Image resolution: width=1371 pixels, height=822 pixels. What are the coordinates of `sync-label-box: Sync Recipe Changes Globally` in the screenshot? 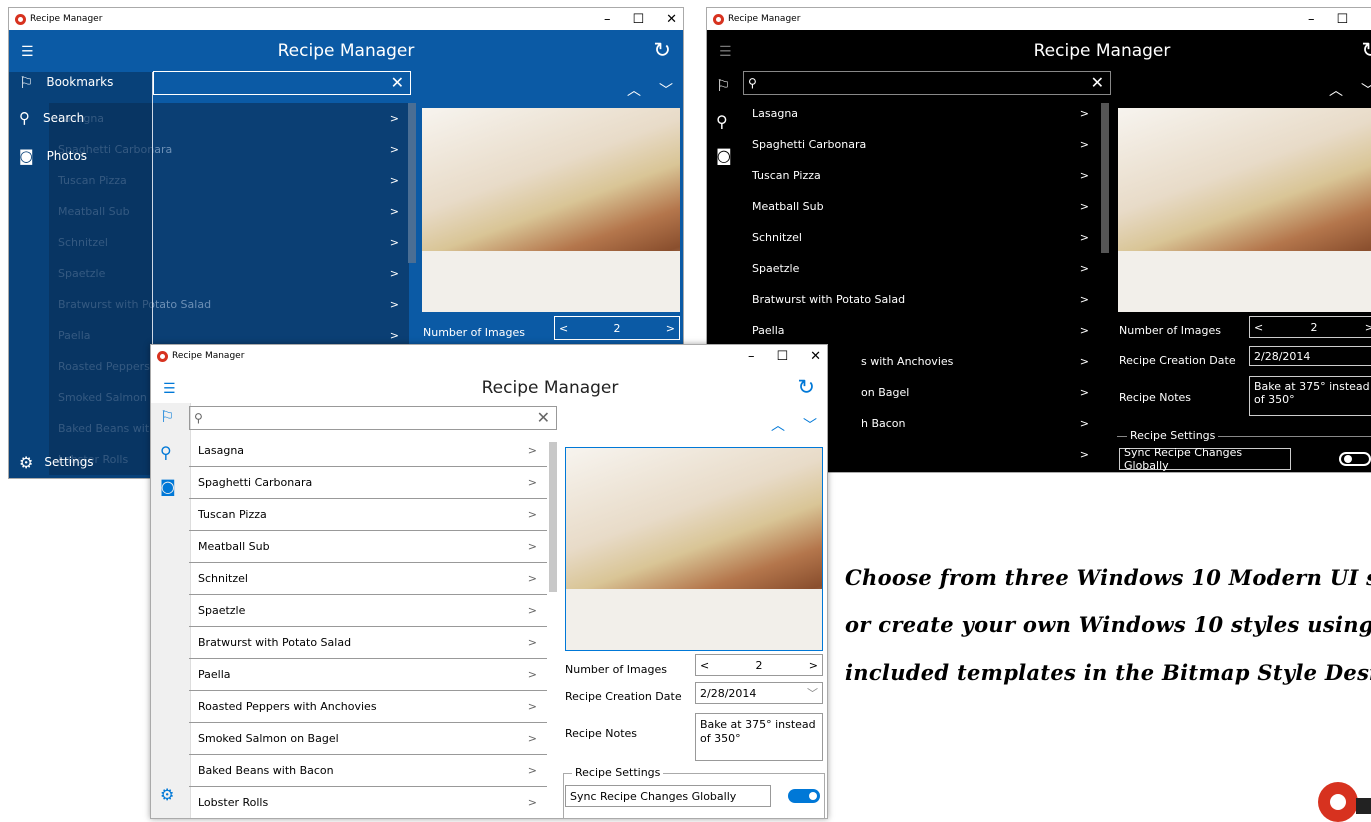 It's located at (668, 796).